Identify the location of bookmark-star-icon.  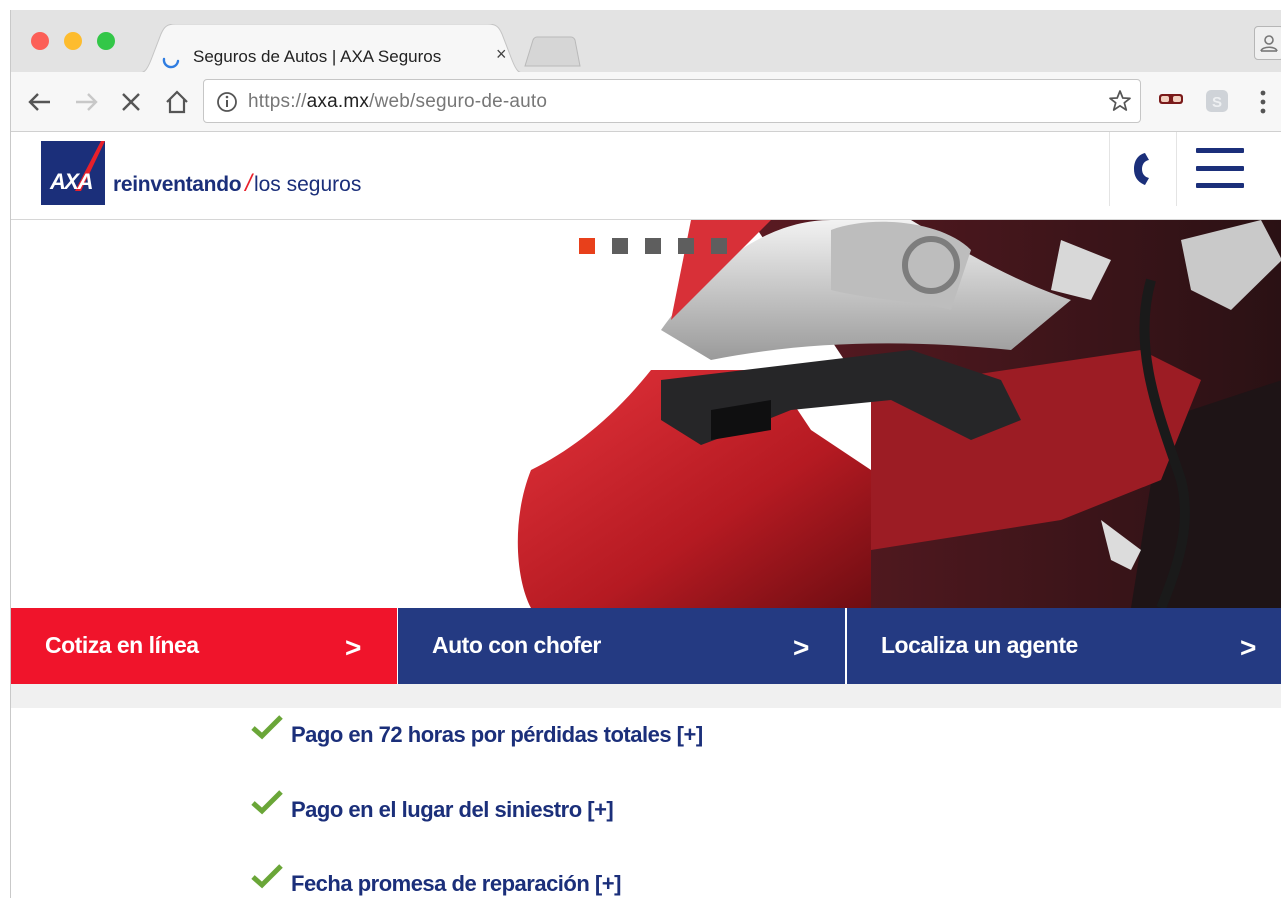
(1120, 101).